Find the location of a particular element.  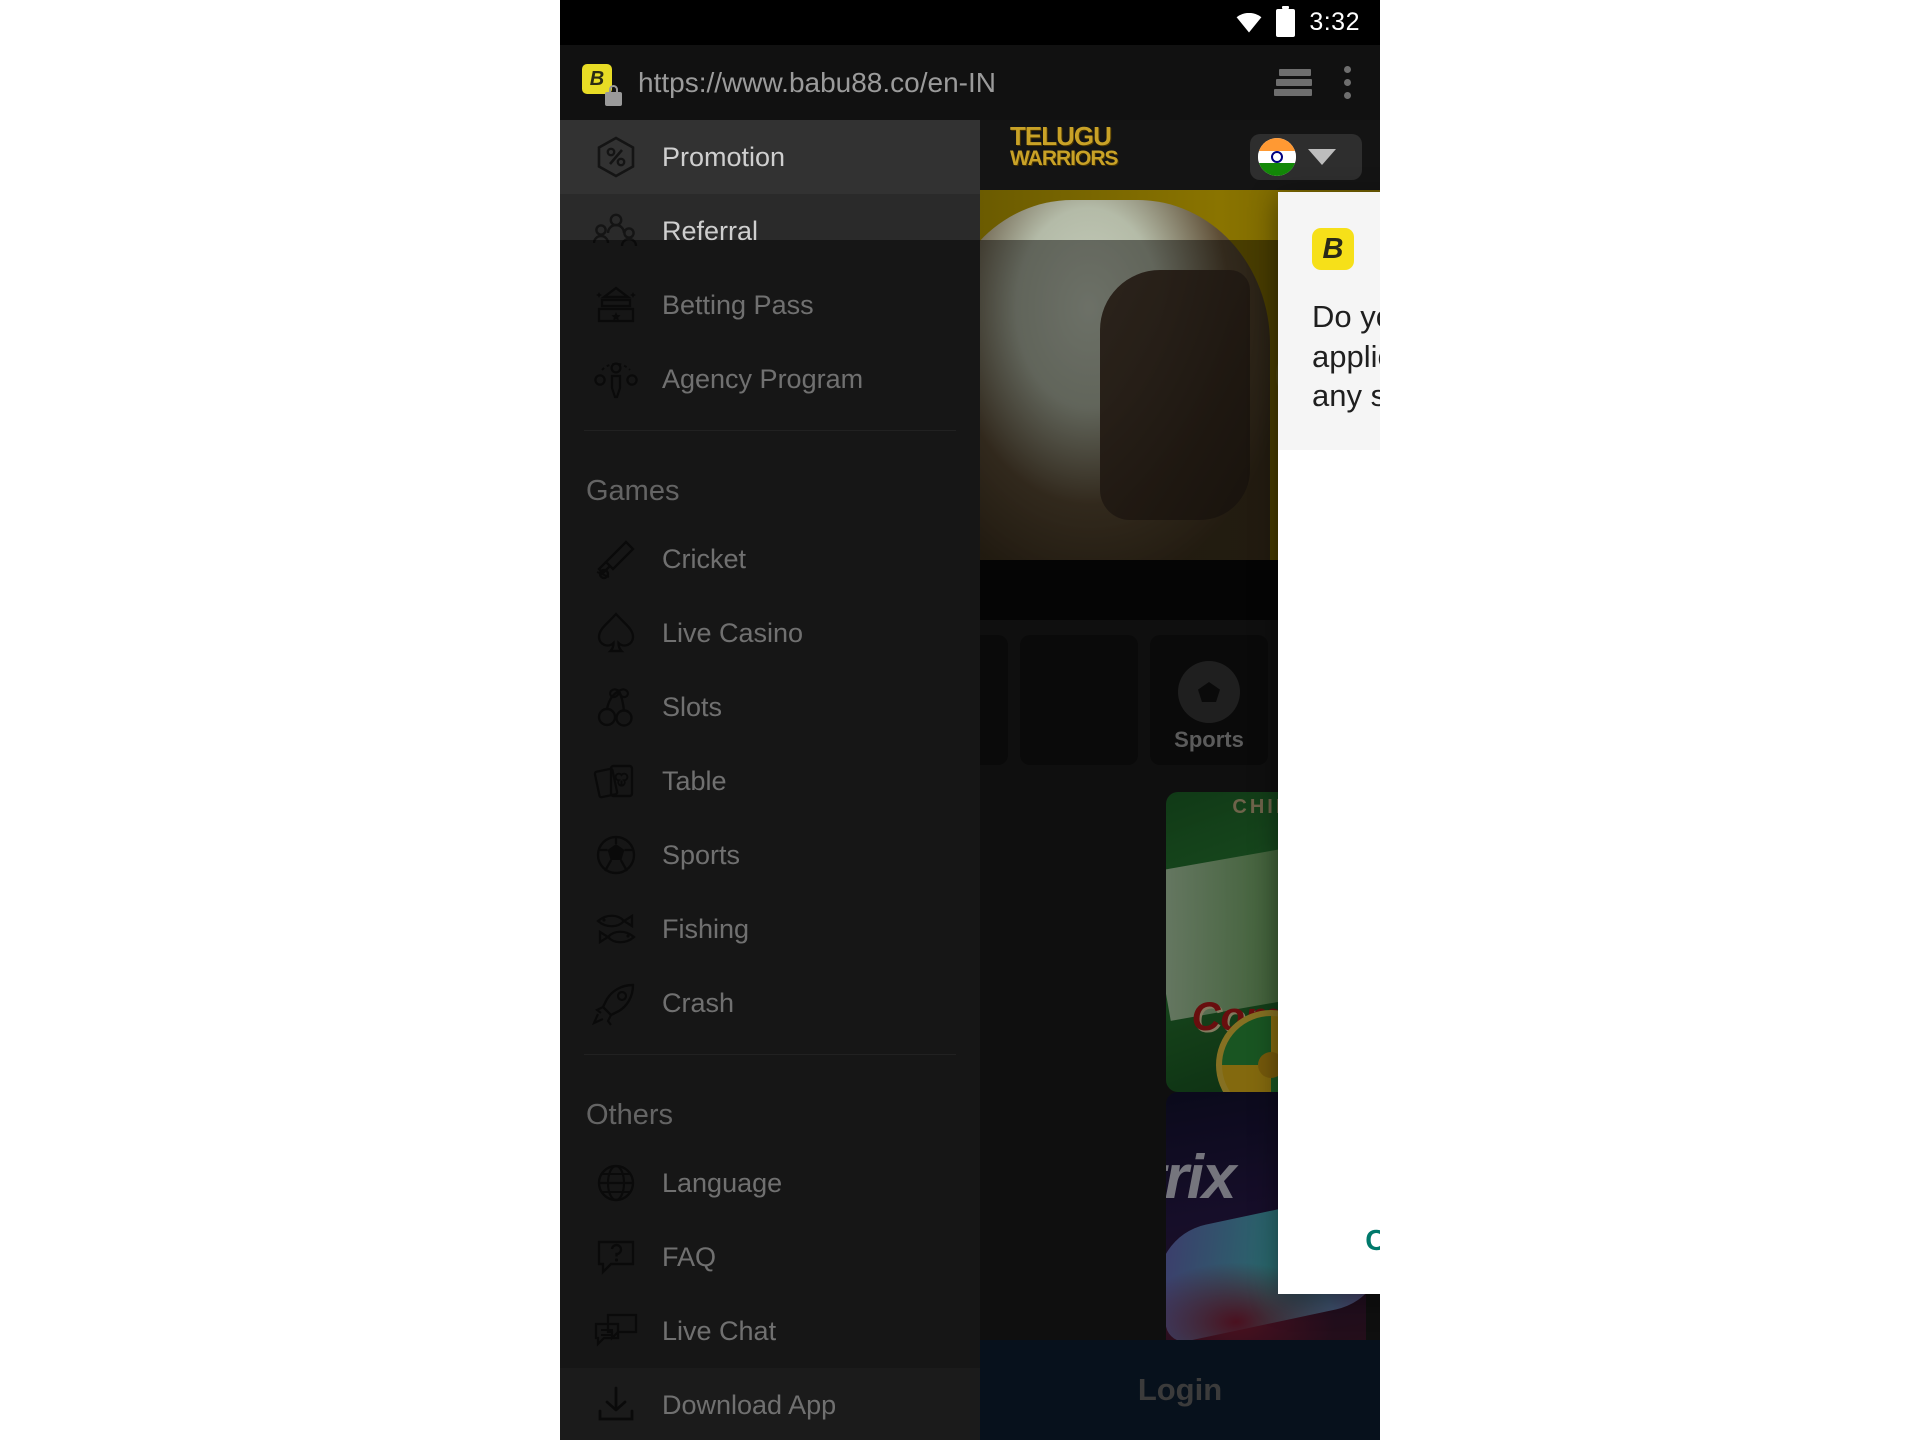

battery-icon is located at coordinates (1286, 21).